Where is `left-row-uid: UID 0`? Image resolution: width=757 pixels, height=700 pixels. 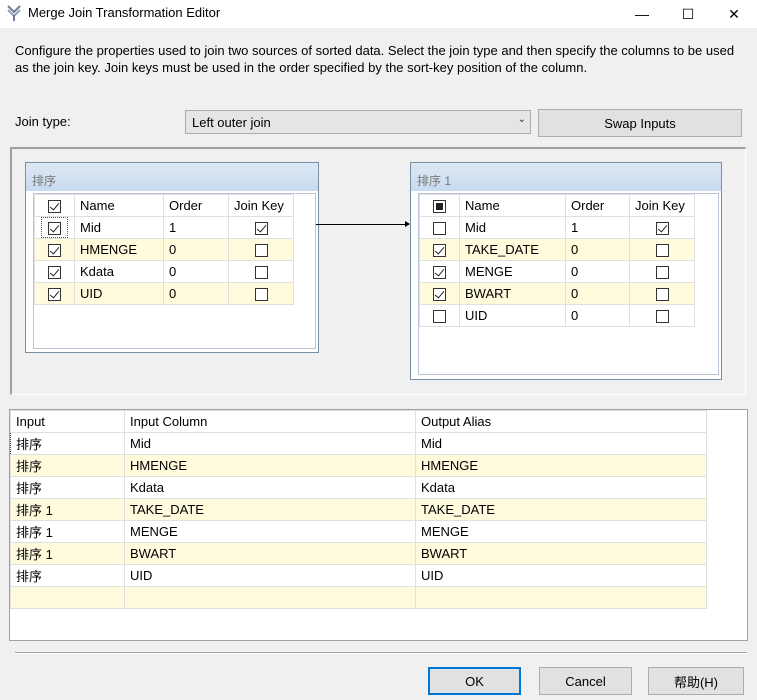
left-row-uid: UID 0 is located at coordinates (164, 294).